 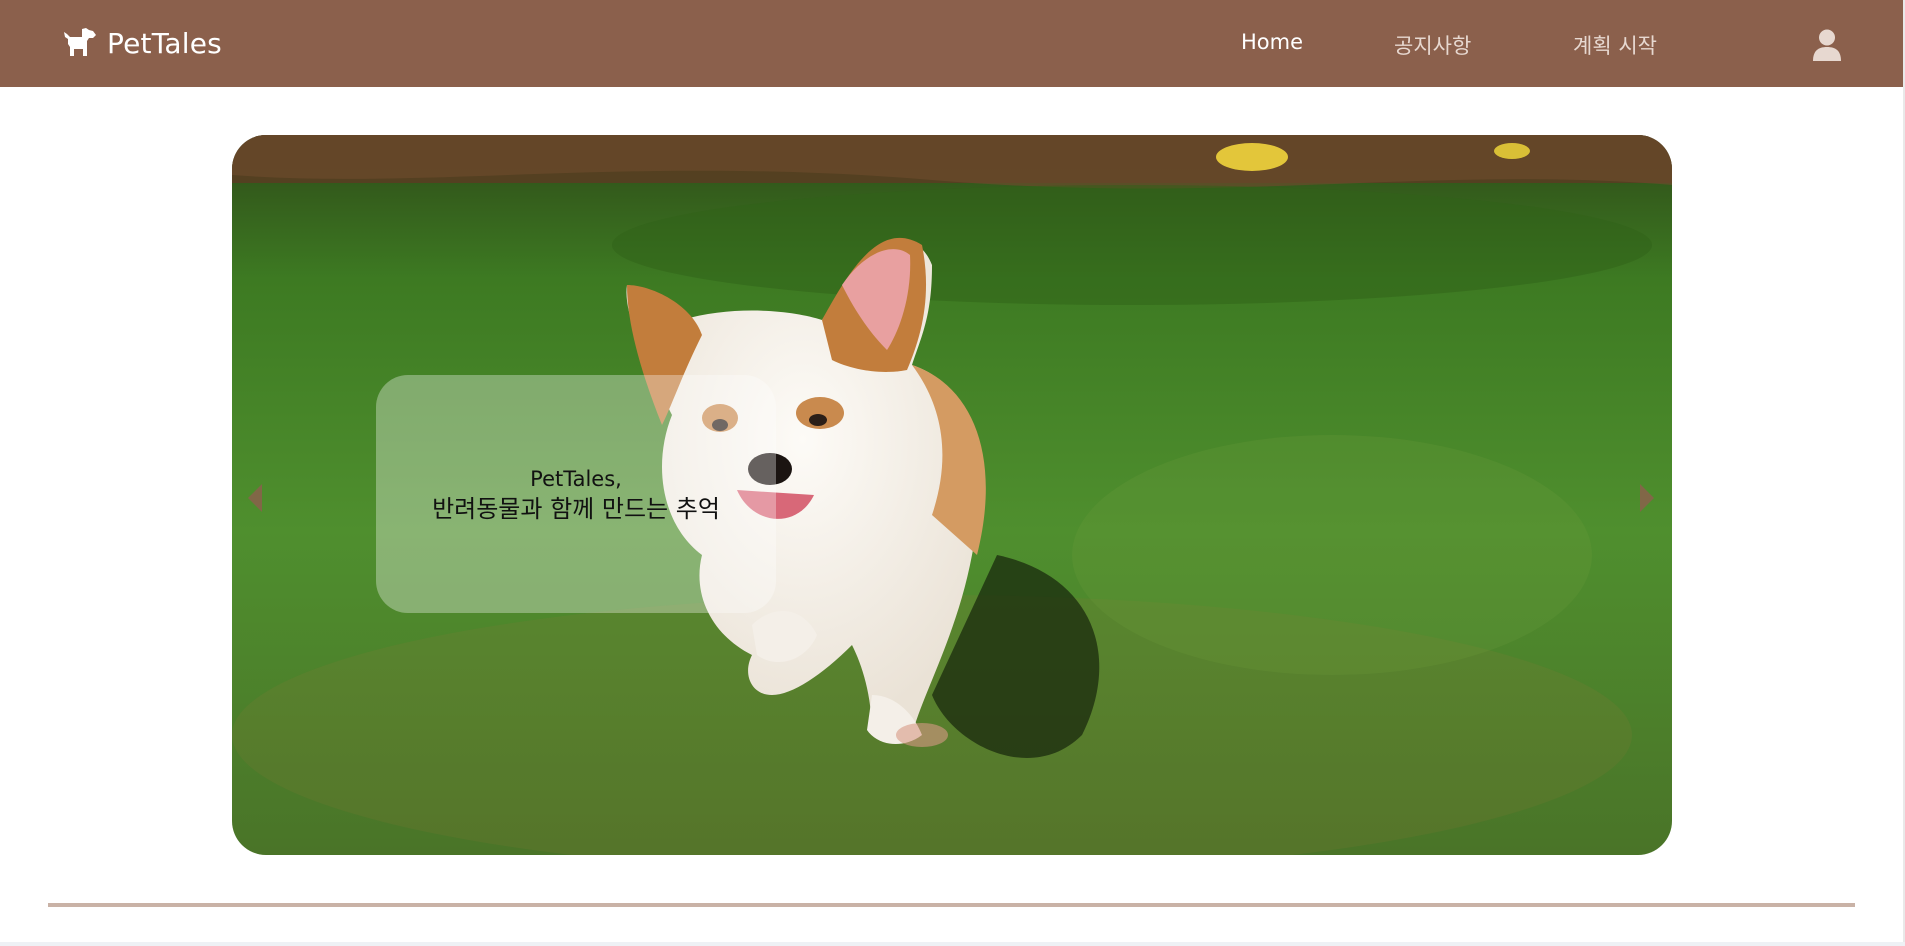 I want to click on hero-caption-box: PetTales, 반려동물과 함께 만드는 추억, so click(x=576, y=494).